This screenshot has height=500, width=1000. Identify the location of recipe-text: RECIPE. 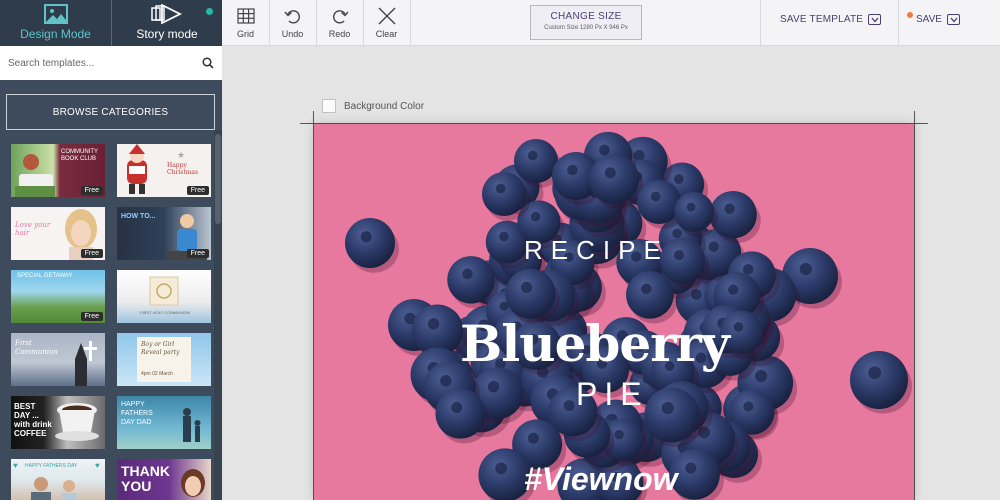
(596, 250).